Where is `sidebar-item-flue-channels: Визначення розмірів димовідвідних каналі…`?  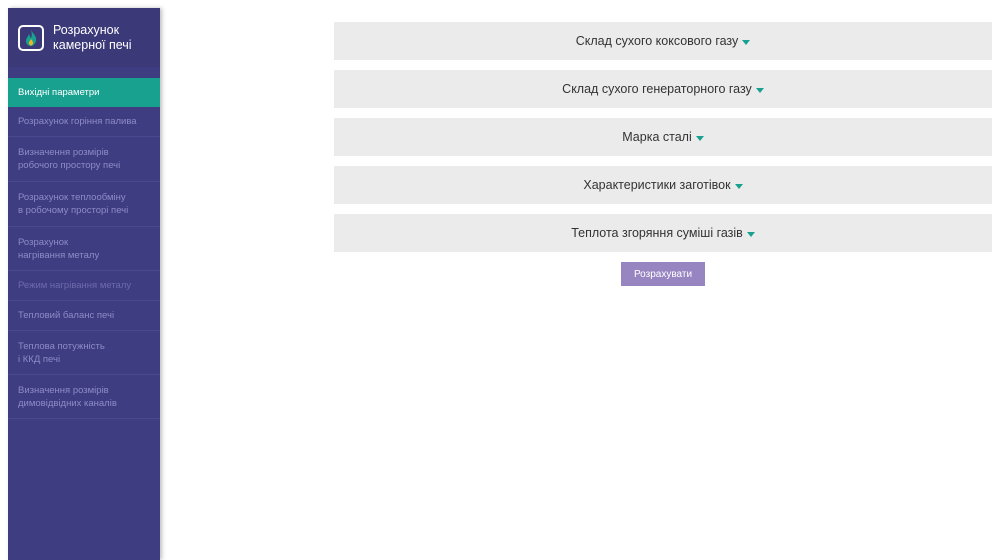
sidebar-item-flue-channels: Визначення розмірів димовідвідних каналі… is located at coordinates (84, 397).